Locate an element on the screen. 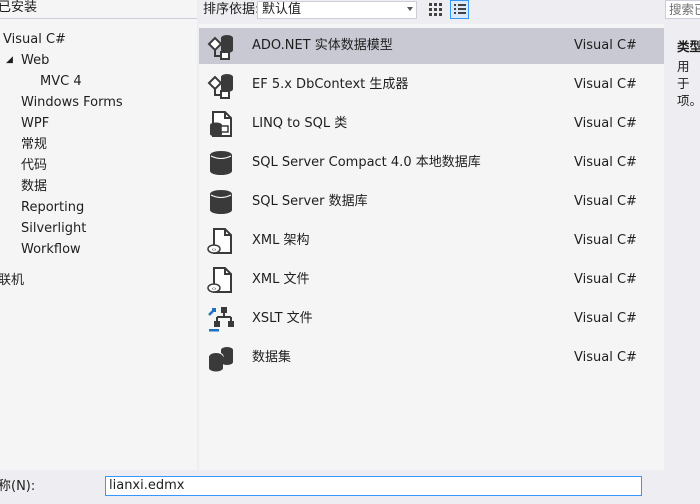  chevron-down-icon is located at coordinates (410, 9).